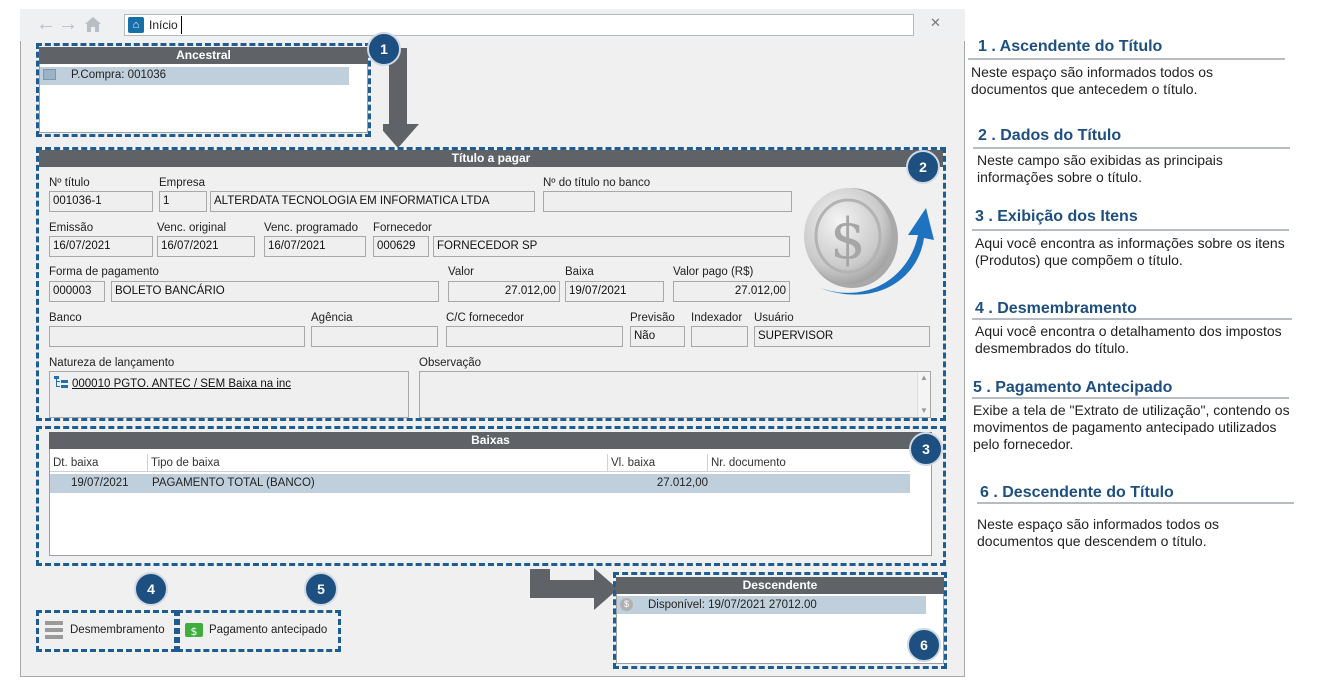 The width and height of the screenshot is (1317, 698). I want to click on field-forma-name: BOLETO BANCÁRIO, so click(275, 291).